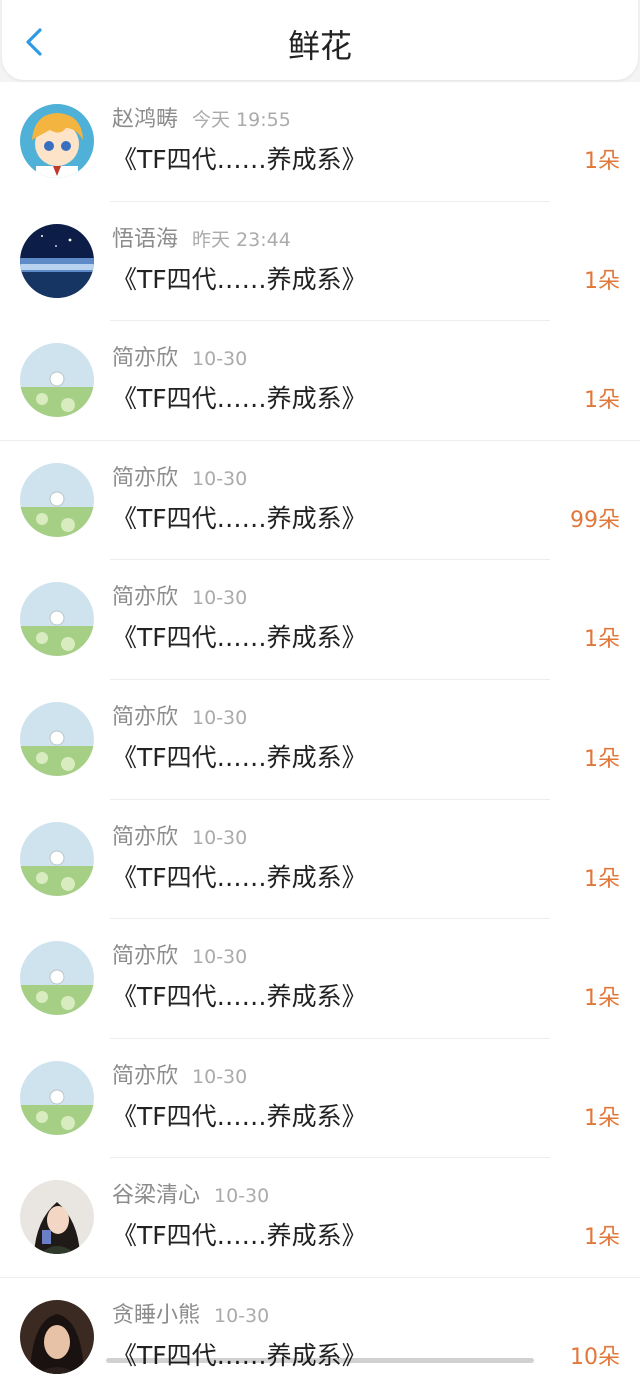  Describe the element at coordinates (319, 46) in the screenshot. I see `page-title: 鲜花` at that location.